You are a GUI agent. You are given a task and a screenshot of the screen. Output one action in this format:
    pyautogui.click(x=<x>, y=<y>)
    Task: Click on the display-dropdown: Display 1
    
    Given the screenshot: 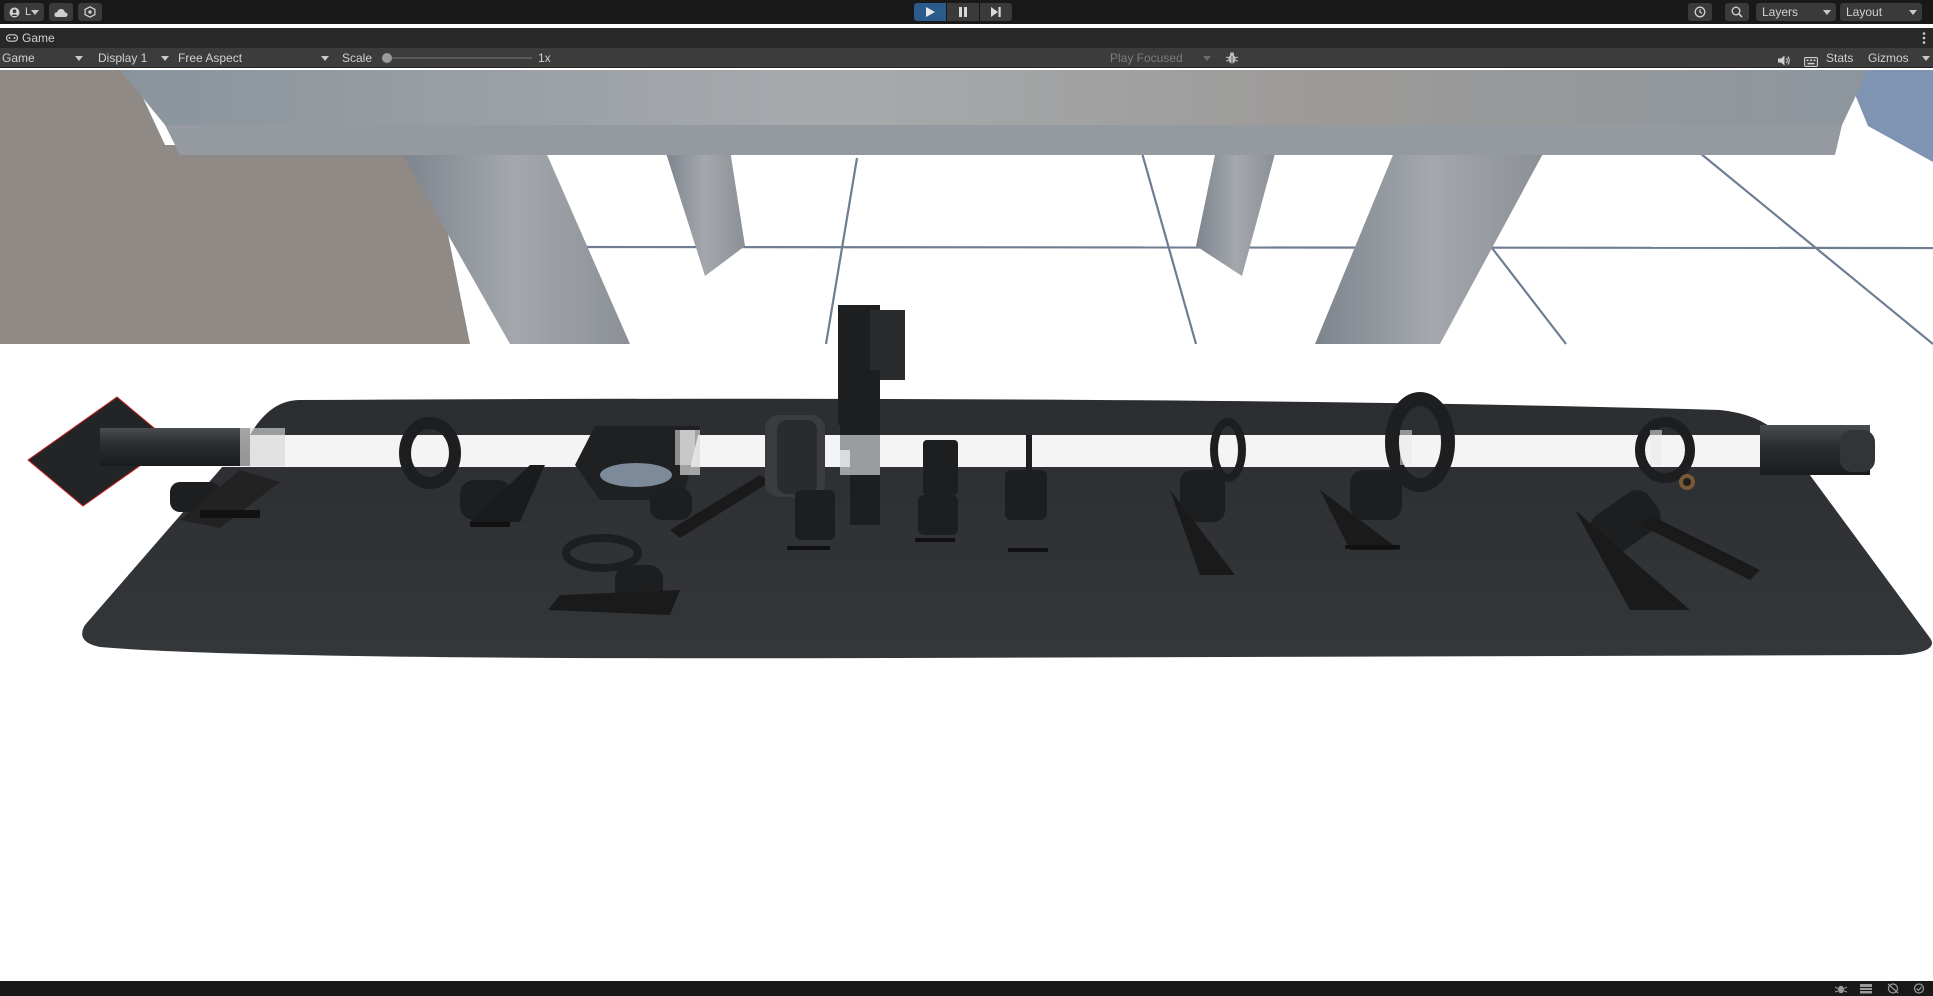 What is the action you would take?
    pyautogui.click(x=135, y=58)
    